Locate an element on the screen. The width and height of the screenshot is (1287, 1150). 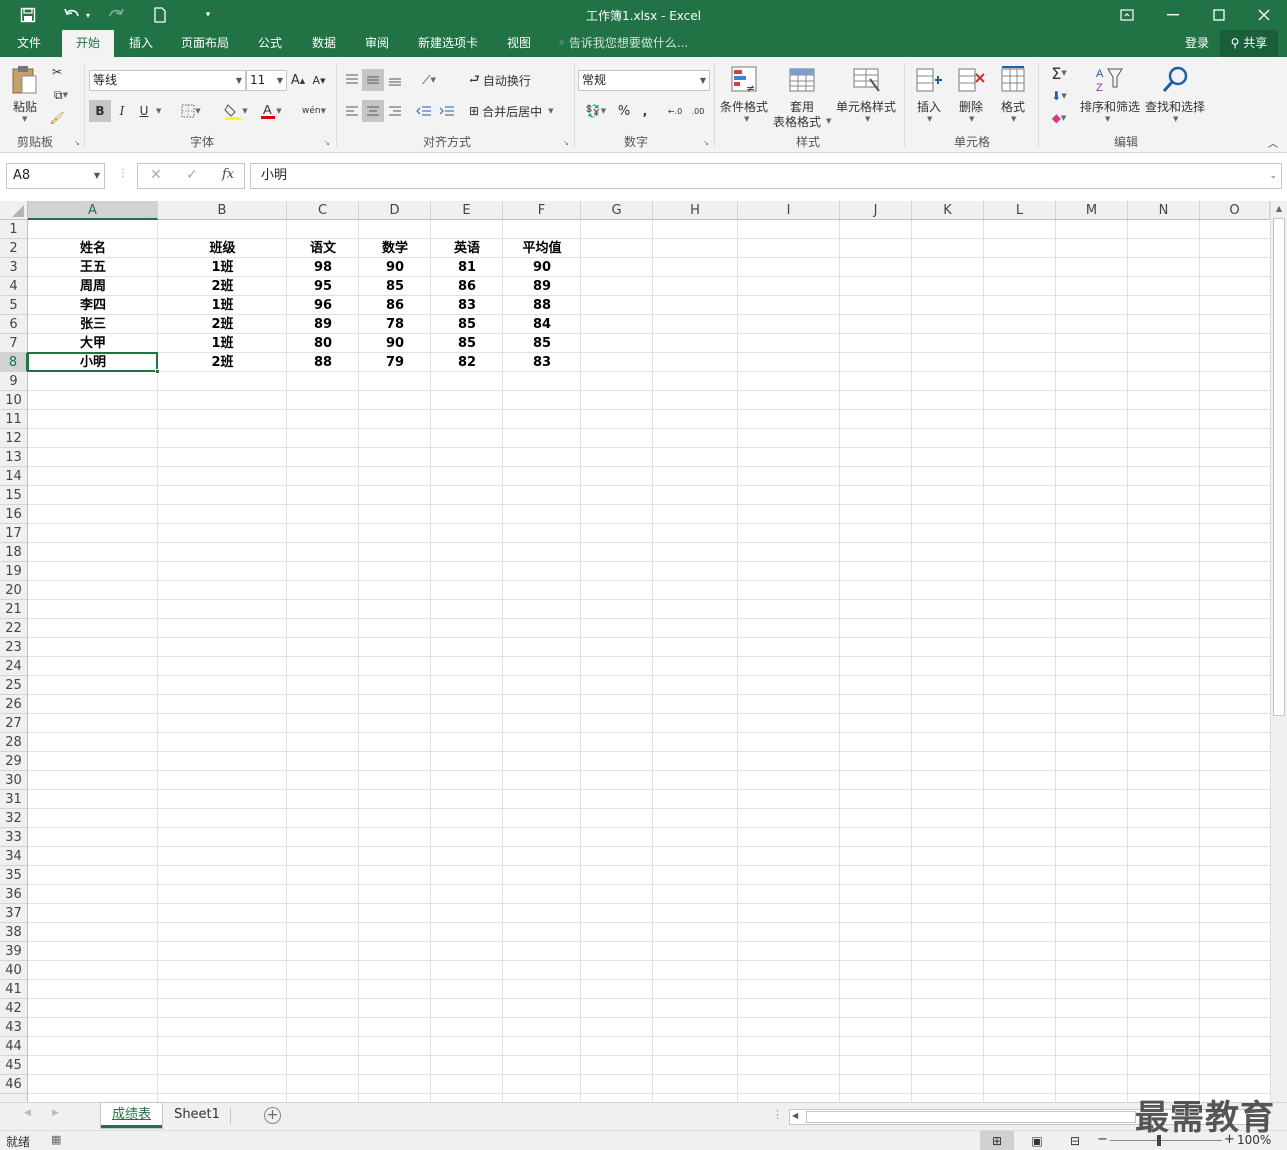
cell-b8: 2班 is located at coordinates (222, 362).